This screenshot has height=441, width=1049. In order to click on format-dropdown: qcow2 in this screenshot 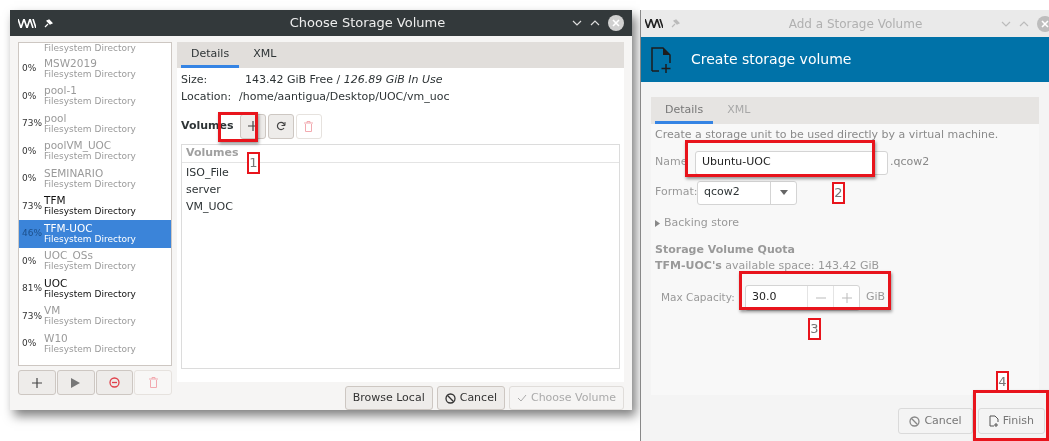, I will do `click(747, 192)`.